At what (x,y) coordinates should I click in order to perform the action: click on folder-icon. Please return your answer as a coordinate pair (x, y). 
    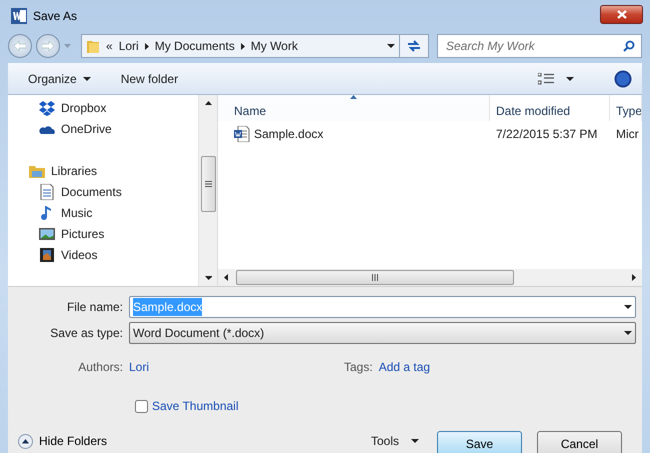
    Looking at the image, I should click on (93, 46).